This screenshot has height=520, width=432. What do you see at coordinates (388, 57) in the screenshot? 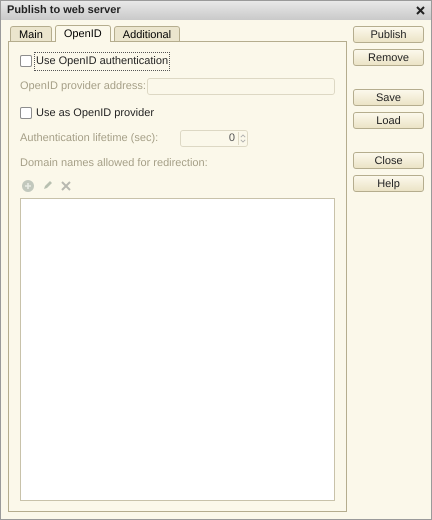
I see `dialog-button: Remove` at bounding box center [388, 57].